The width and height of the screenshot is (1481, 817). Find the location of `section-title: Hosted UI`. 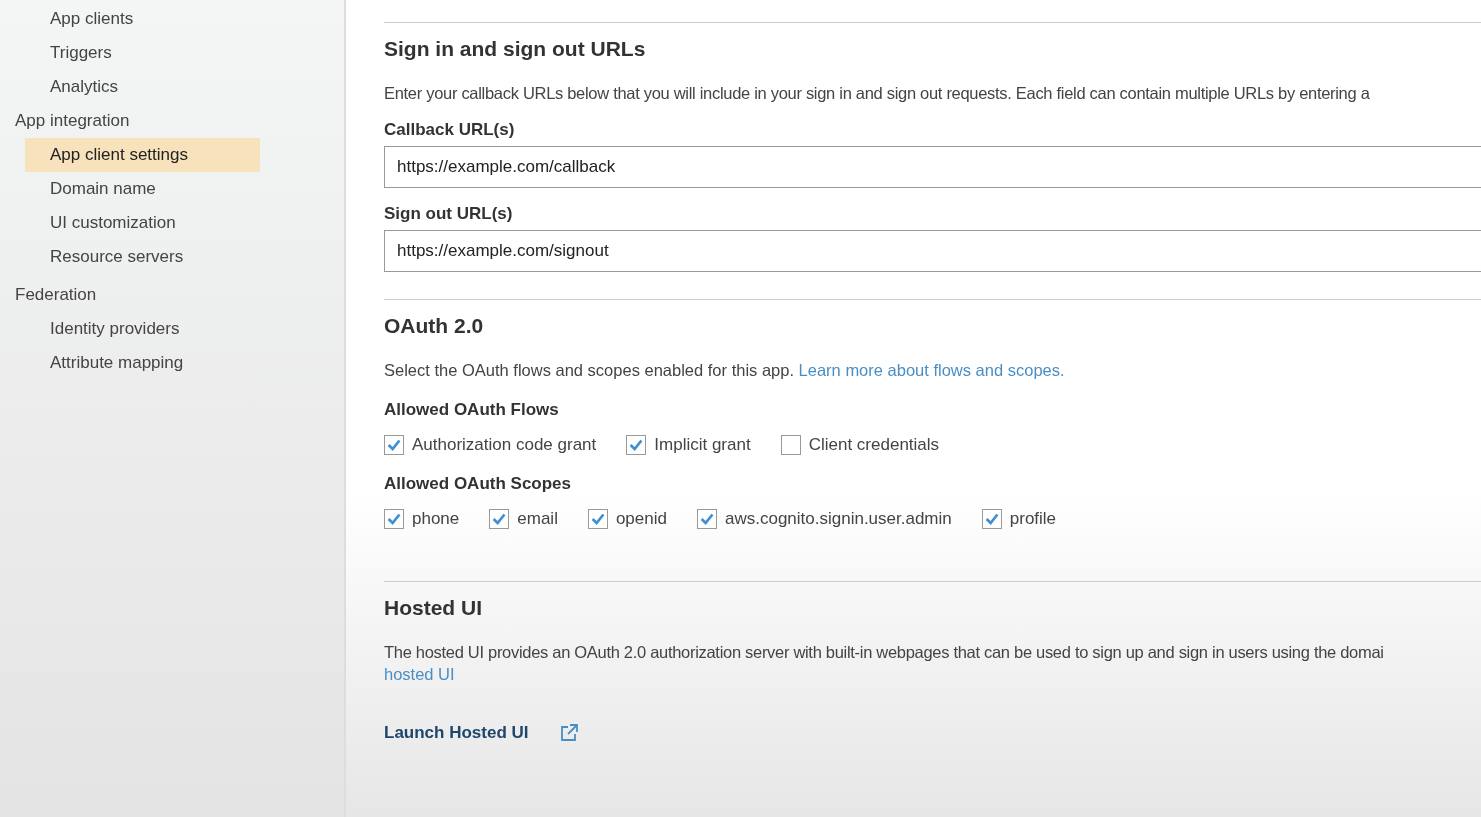

section-title: Hosted UI is located at coordinates (433, 608).